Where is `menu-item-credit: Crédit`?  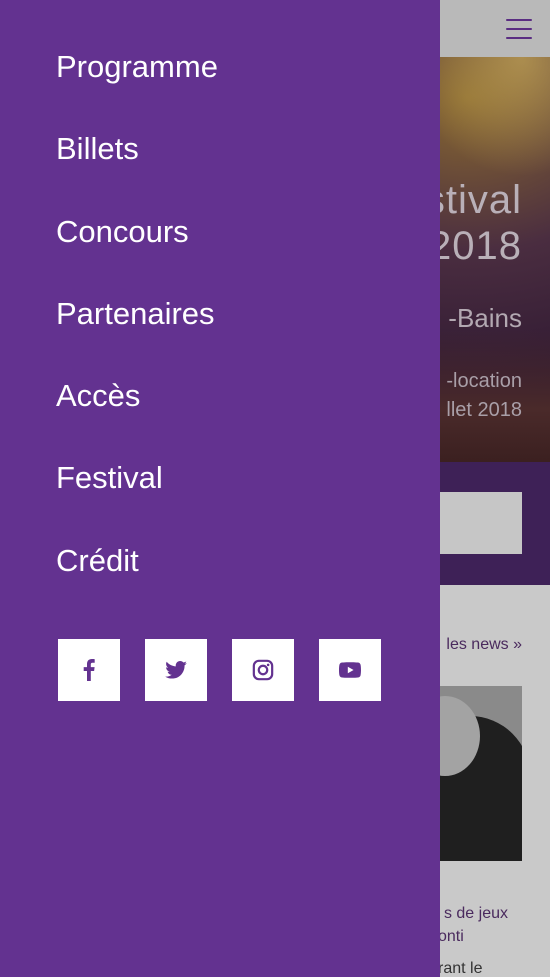 menu-item-credit: Crédit is located at coordinates (137, 580).